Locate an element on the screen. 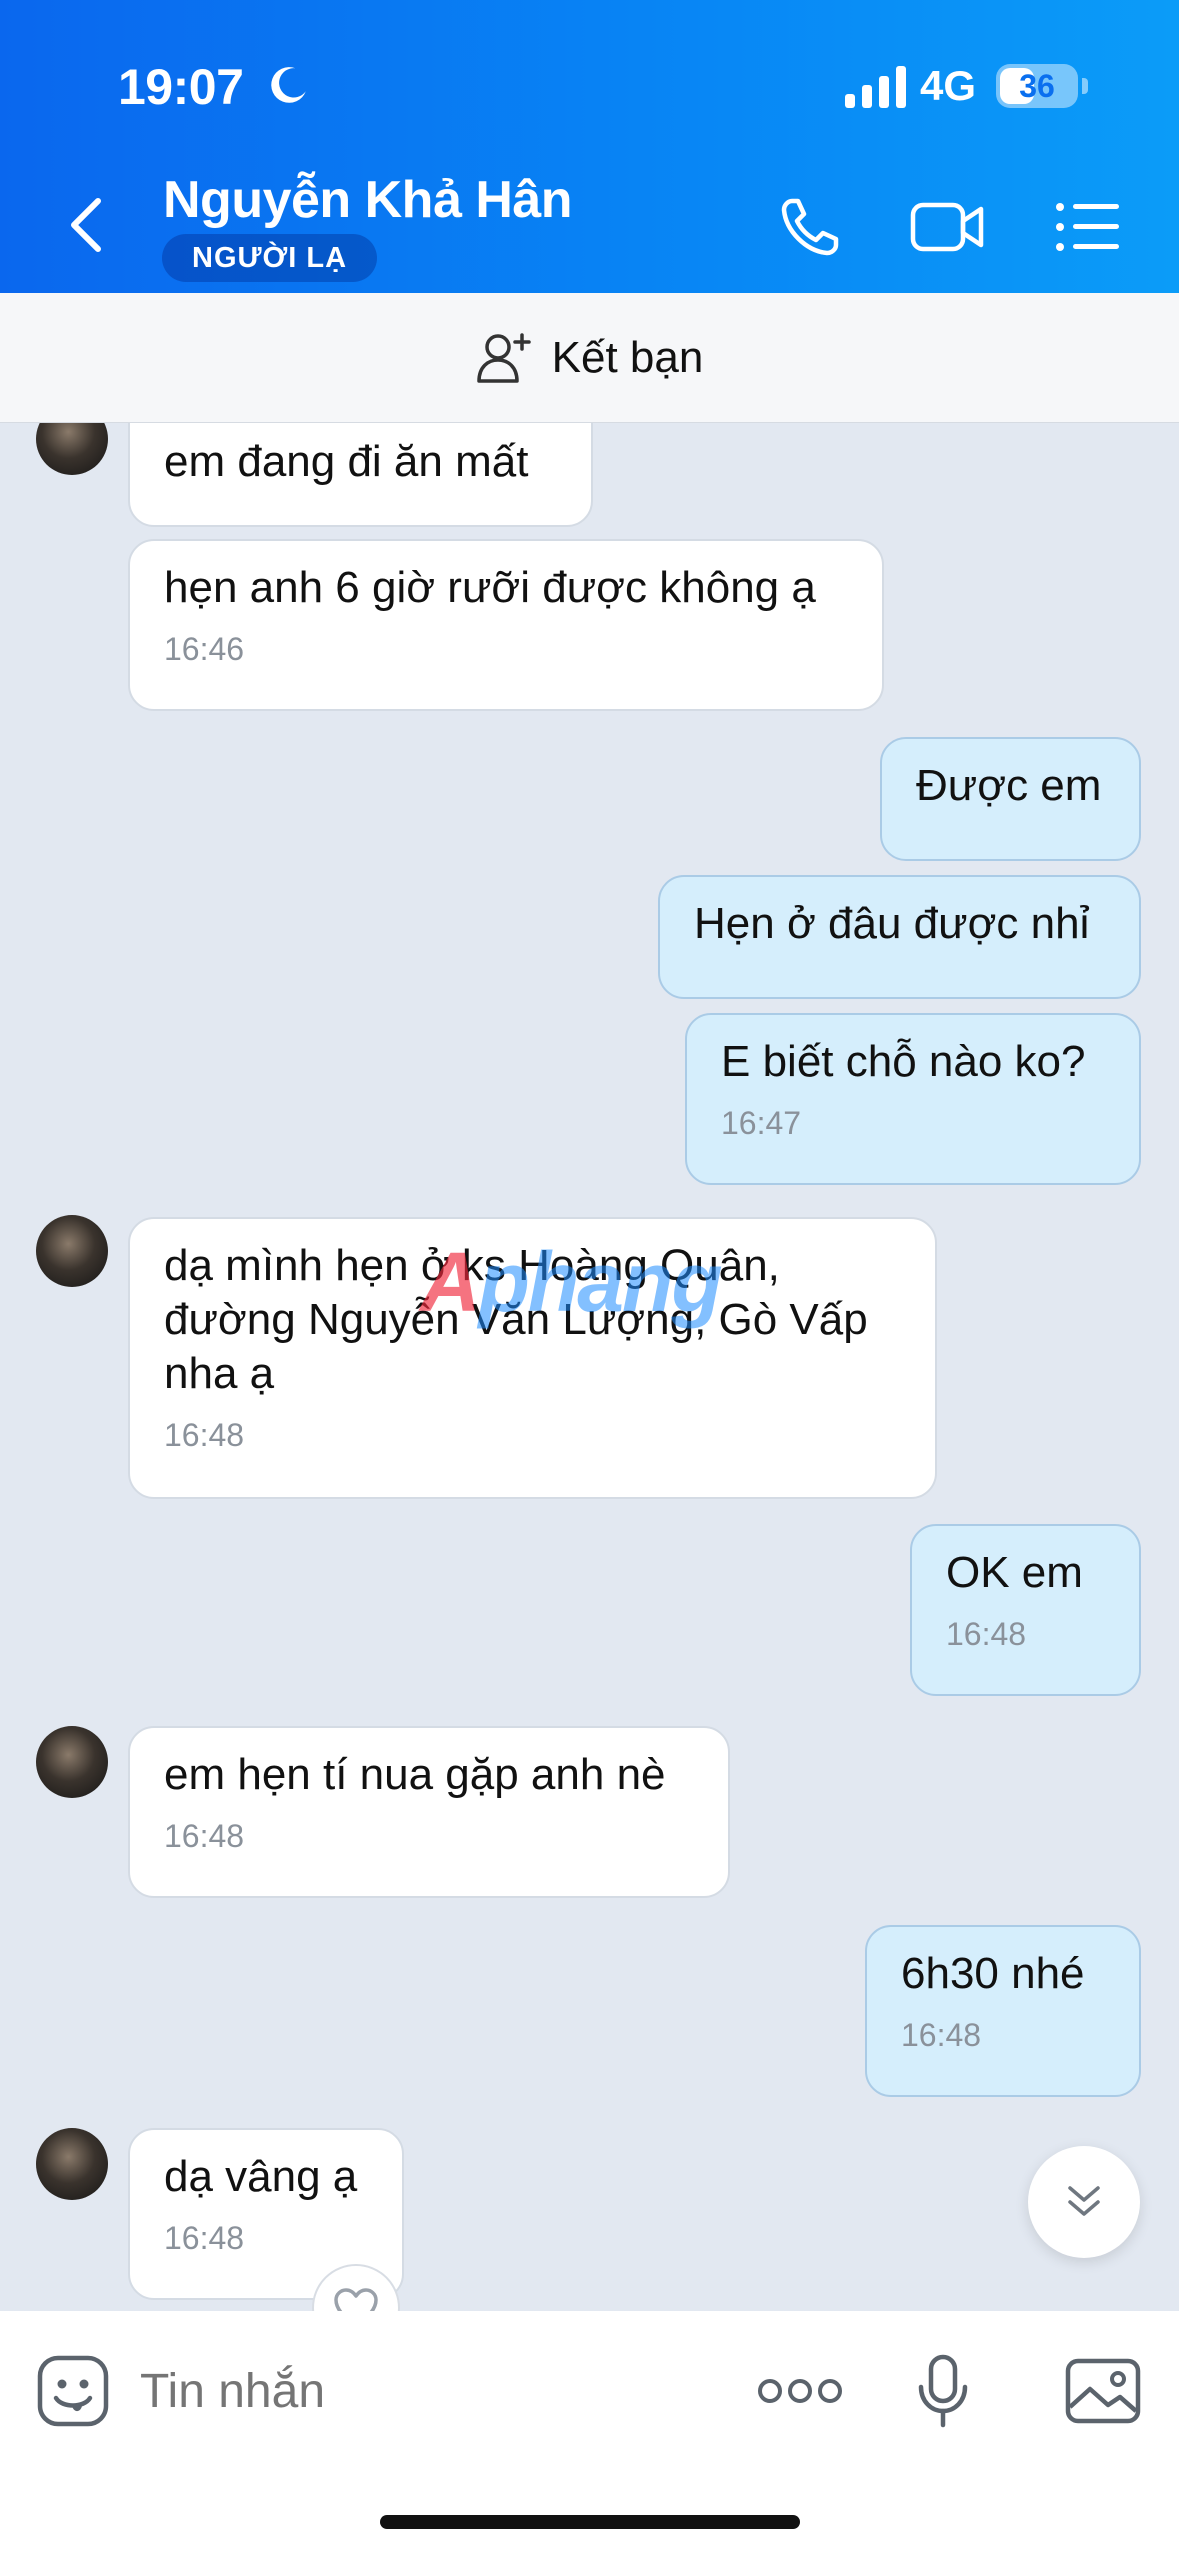 Image resolution: width=1179 pixels, height=2556 pixels. video-call-icon is located at coordinates (947, 227).